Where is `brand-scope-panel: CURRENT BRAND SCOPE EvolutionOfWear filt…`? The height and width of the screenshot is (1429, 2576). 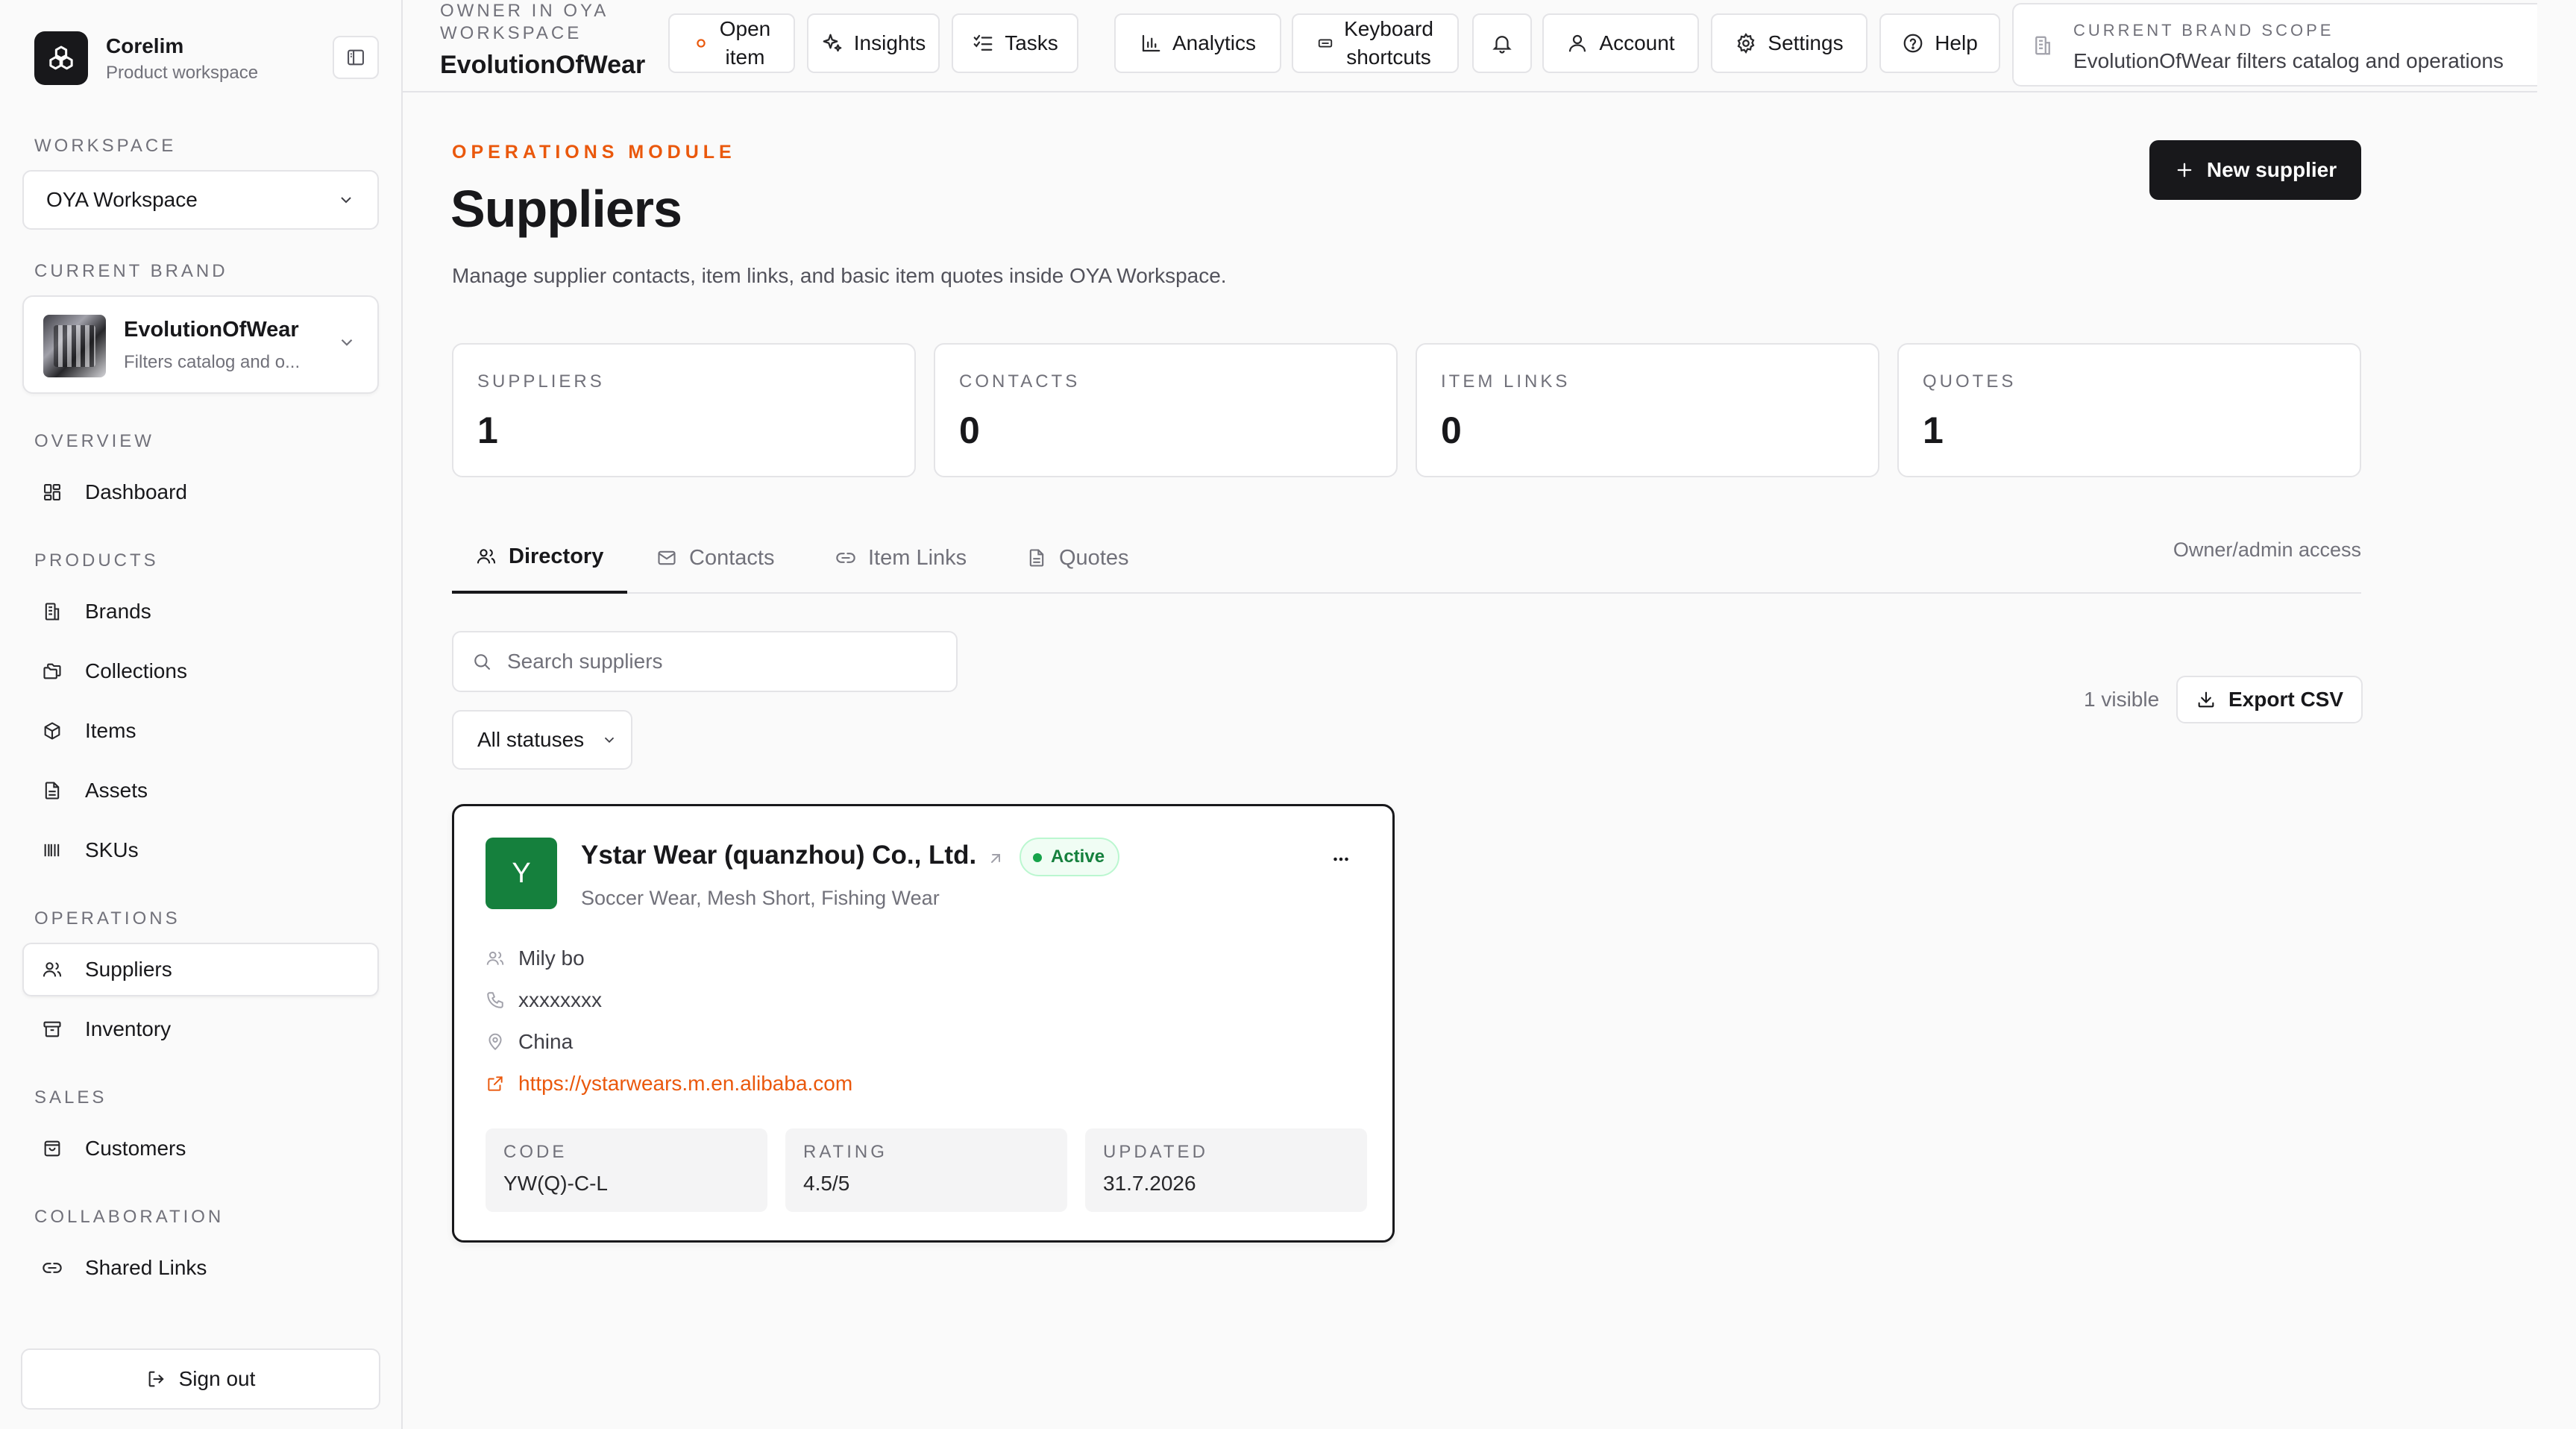
brand-scope-panel: CURRENT BRAND SCOPE EvolutionOfWear filt… is located at coordinates (2290, 45).